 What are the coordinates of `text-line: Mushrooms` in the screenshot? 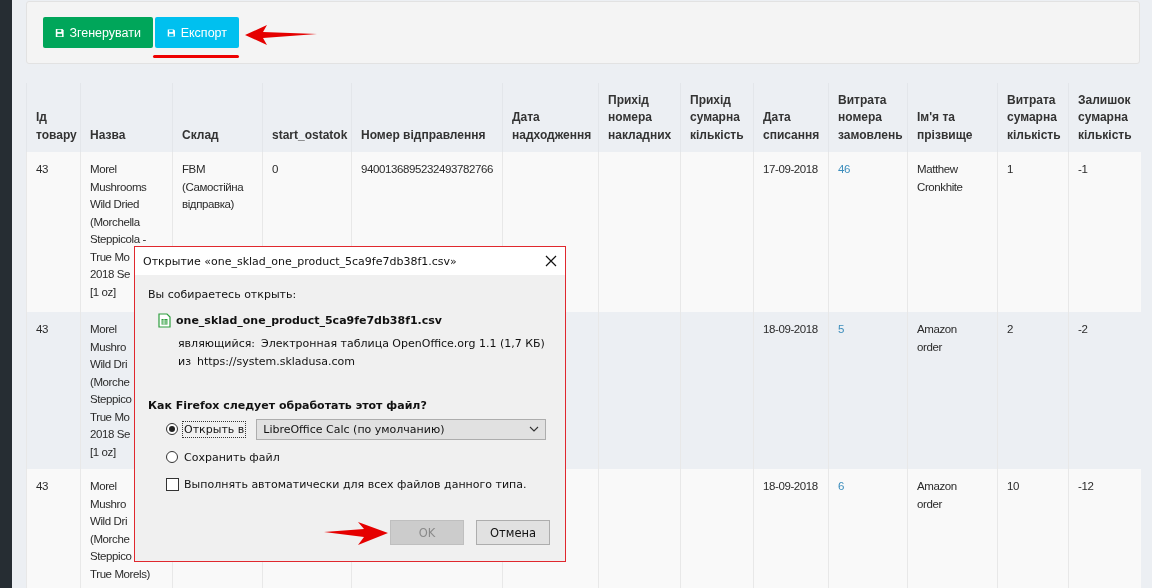 It's located at (118, 187).